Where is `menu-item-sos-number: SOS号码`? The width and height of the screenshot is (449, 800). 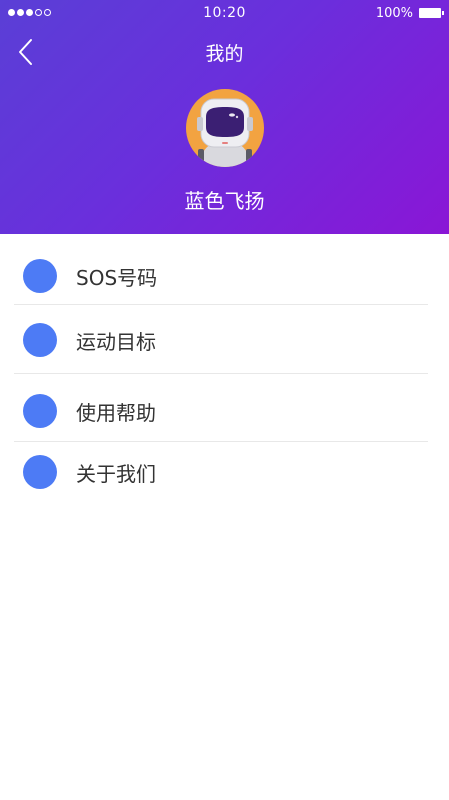 menu-item-sos-number: SOS号码 is located at coordinates (221, 276).